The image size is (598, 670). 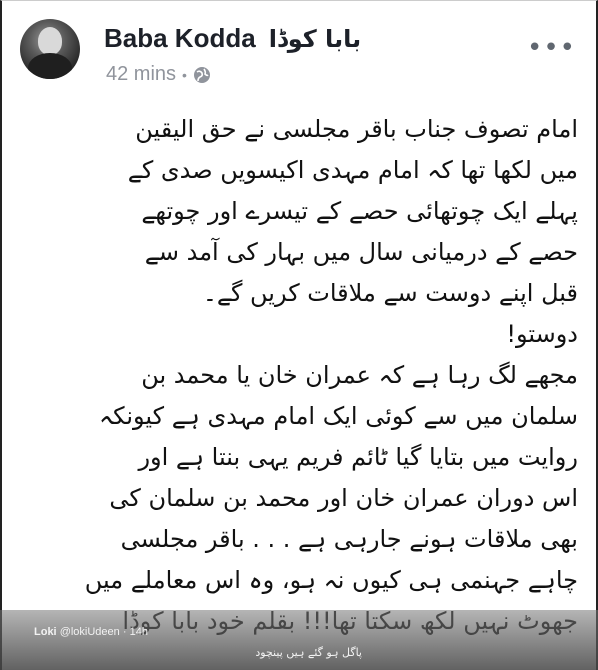 What do you see at coordinates (299, 640) in the screenshot?
I see `overlay-footer` at bounding box center [299, 640].